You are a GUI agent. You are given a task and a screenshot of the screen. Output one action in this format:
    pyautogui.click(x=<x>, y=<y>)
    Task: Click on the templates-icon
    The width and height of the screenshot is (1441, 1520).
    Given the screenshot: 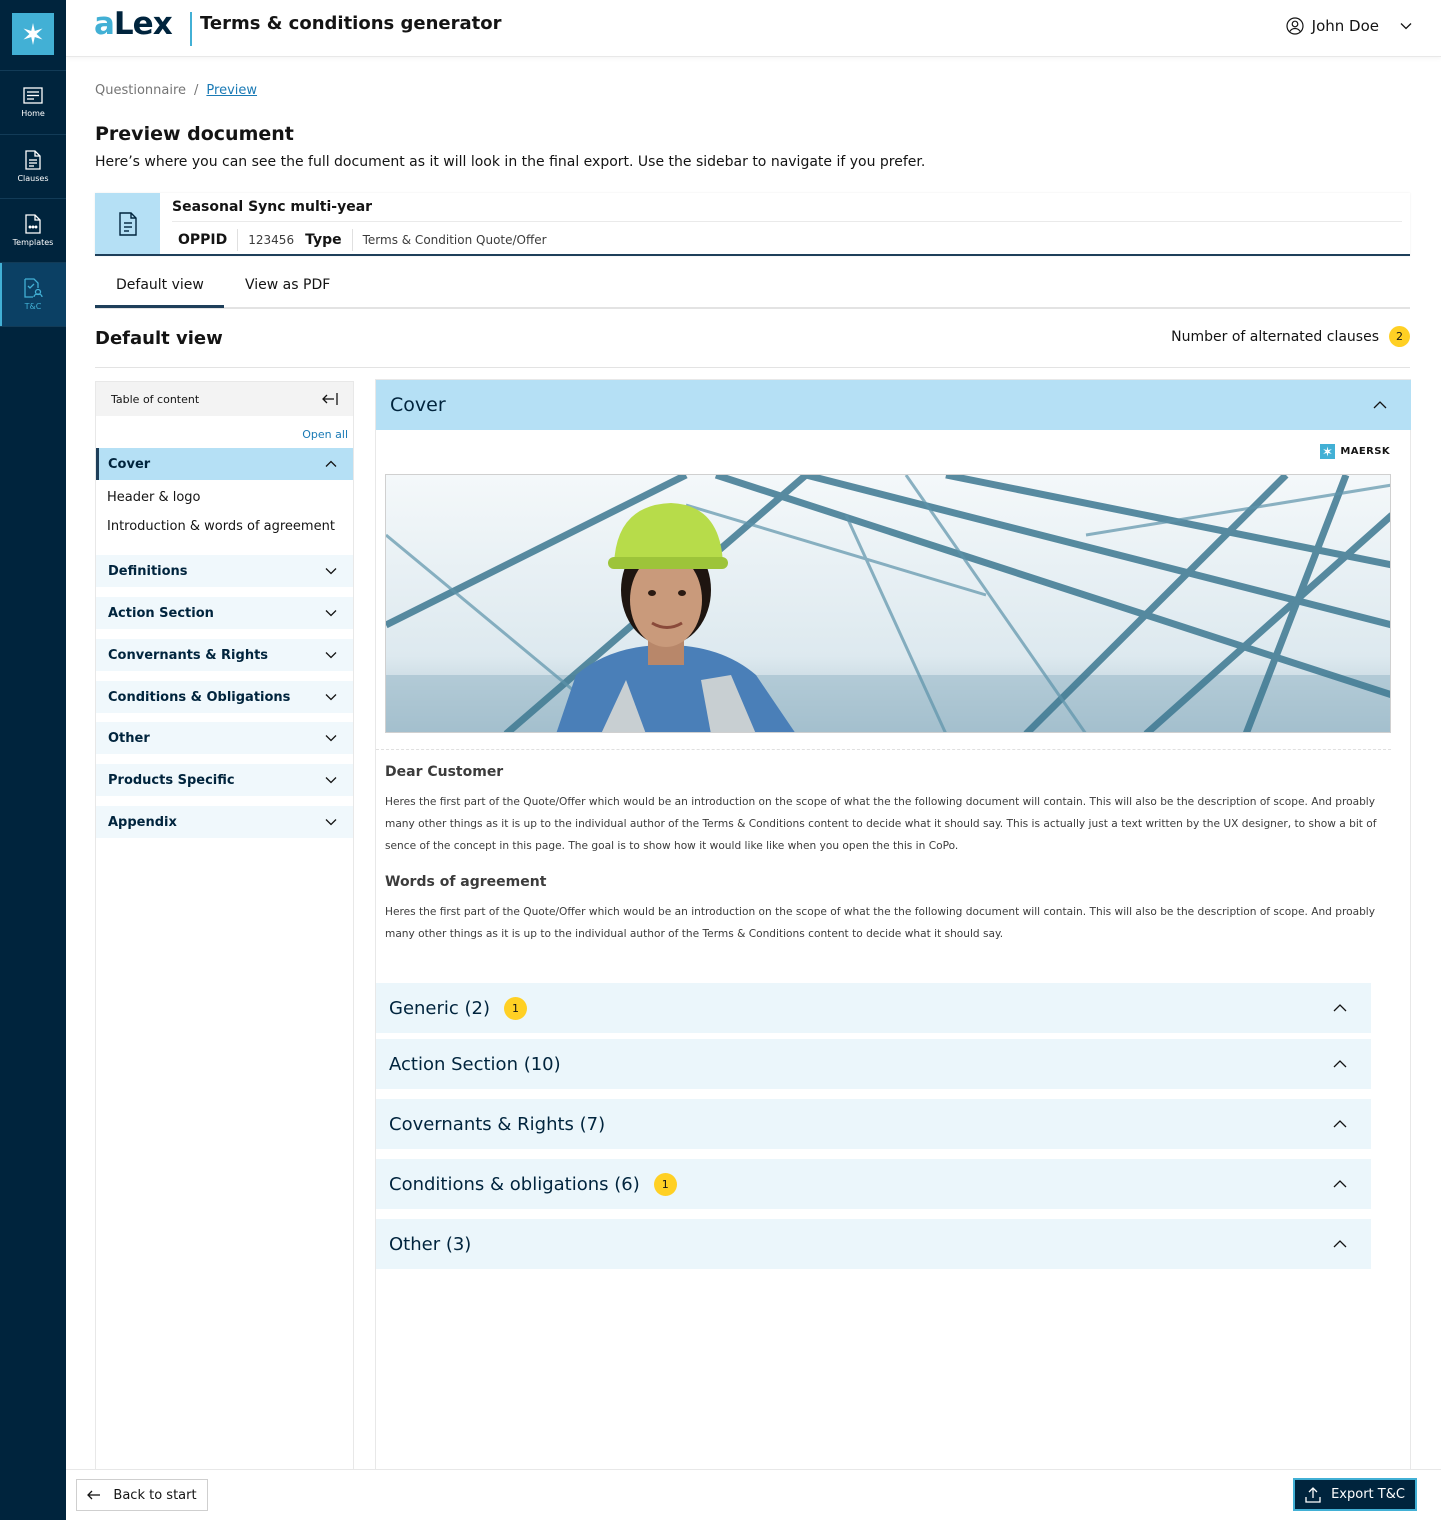 What is the action you would take?
    pyautogui.click(x=33, y=224)
    